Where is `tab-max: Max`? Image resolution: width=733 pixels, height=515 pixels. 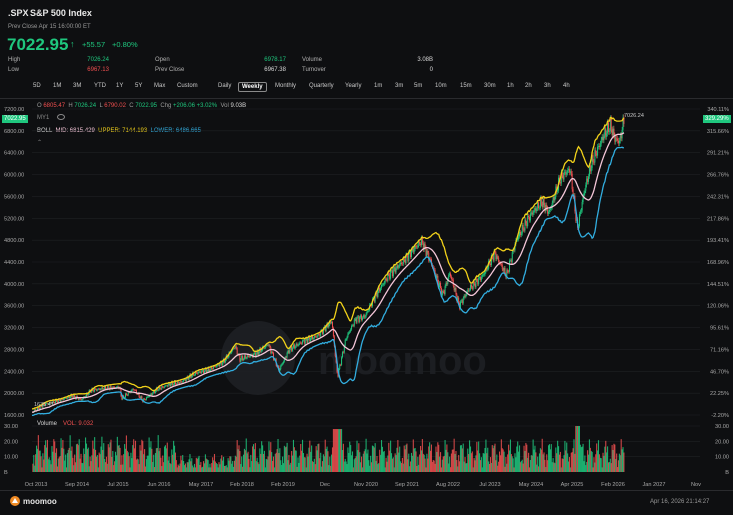 tab-max: Max is located at coordinates (159, 86).